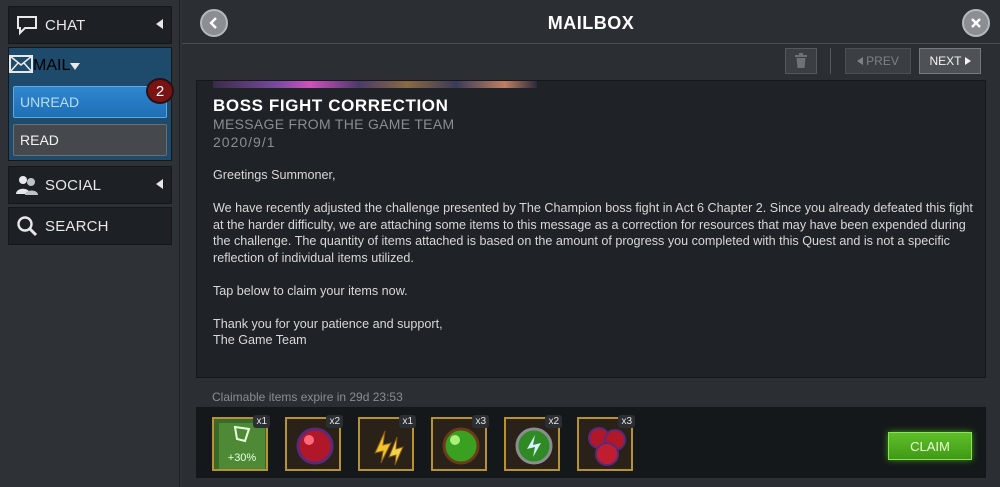 The image size is (1000, 487). Describe the element at coordinates (50, 102) in the screenshot. I see `mail-filter-unread-label: UNREAD` at that location.